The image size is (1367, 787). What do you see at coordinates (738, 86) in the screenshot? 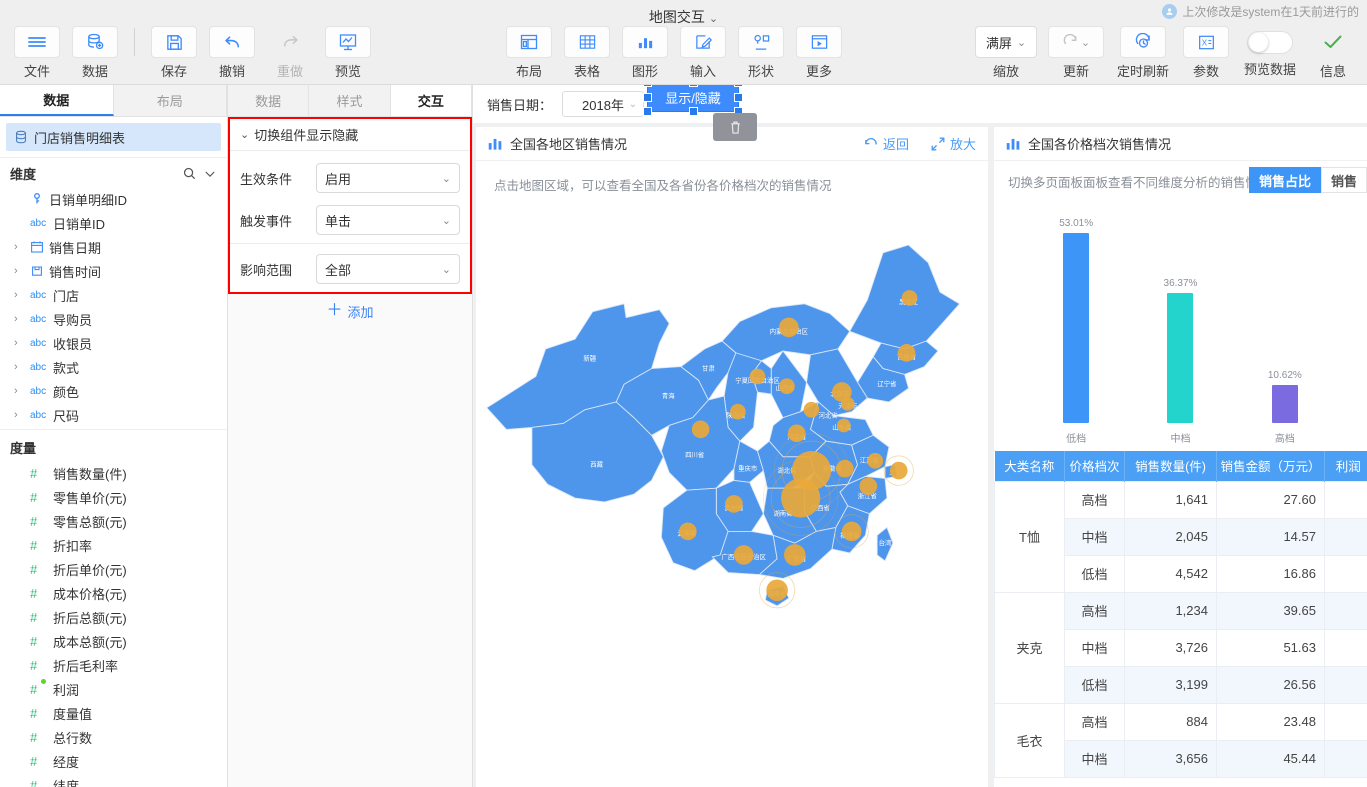
I see `resize-handle-ne` at bounding box center [738, 86].